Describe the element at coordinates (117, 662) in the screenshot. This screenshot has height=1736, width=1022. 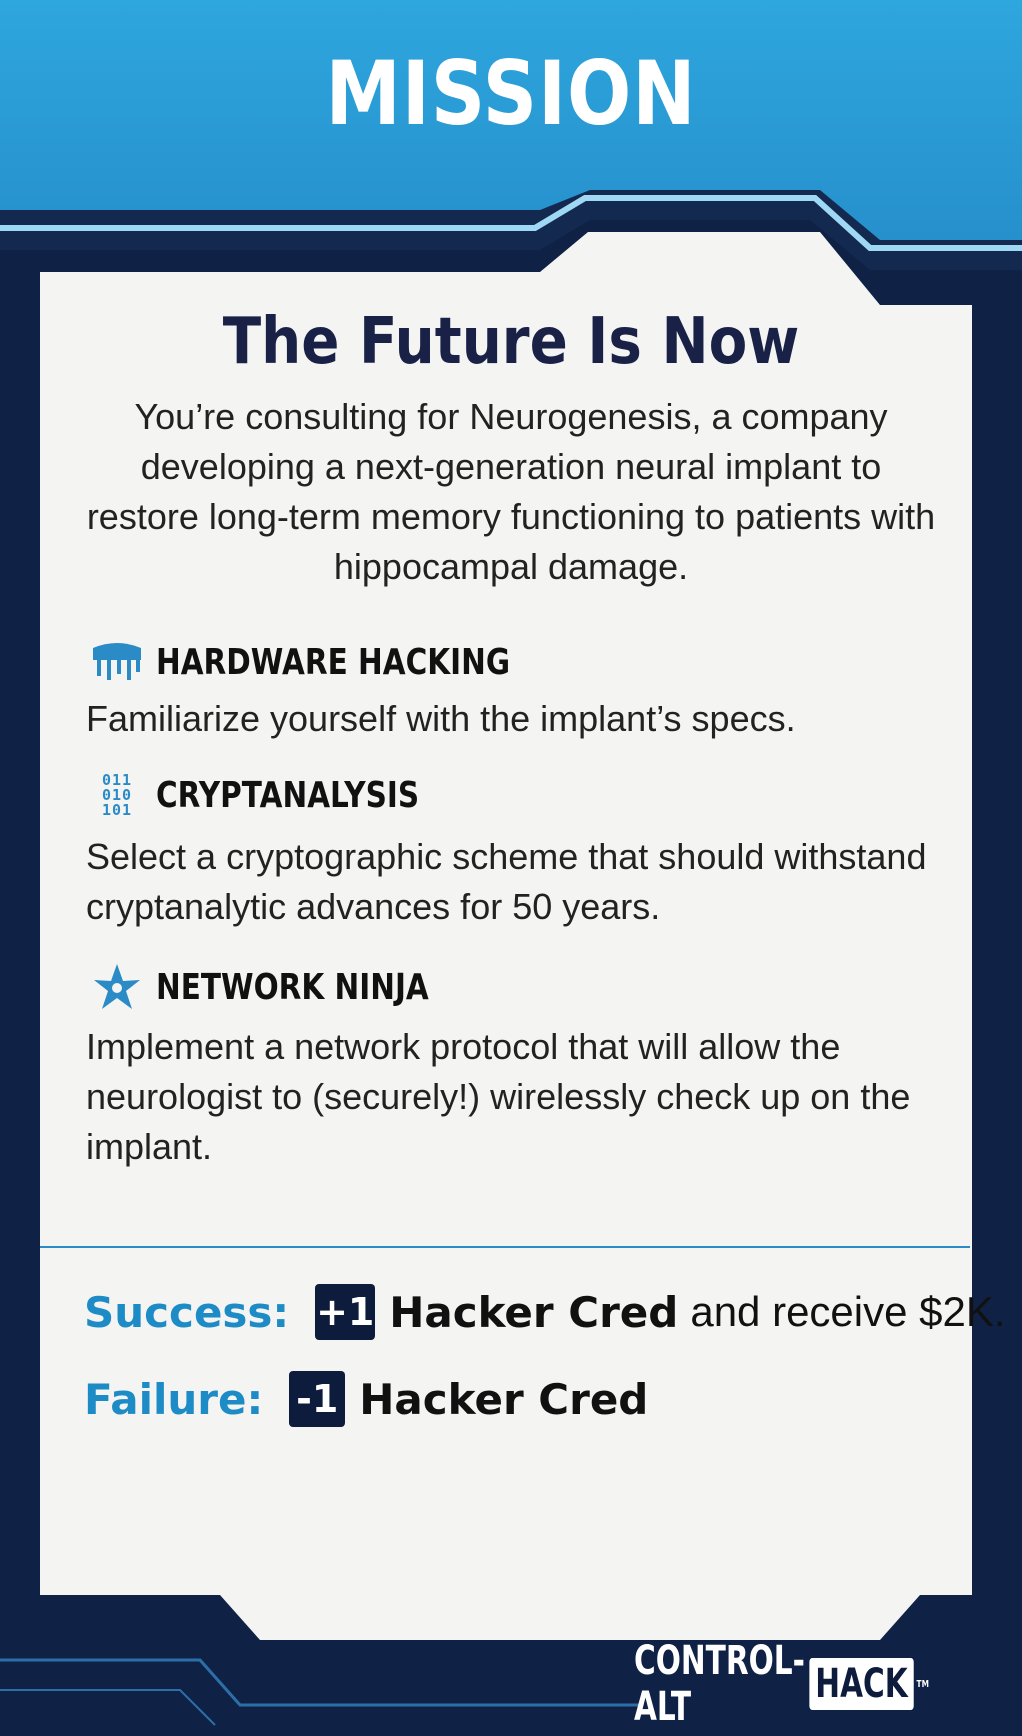
I see `chip-icon` at that location.